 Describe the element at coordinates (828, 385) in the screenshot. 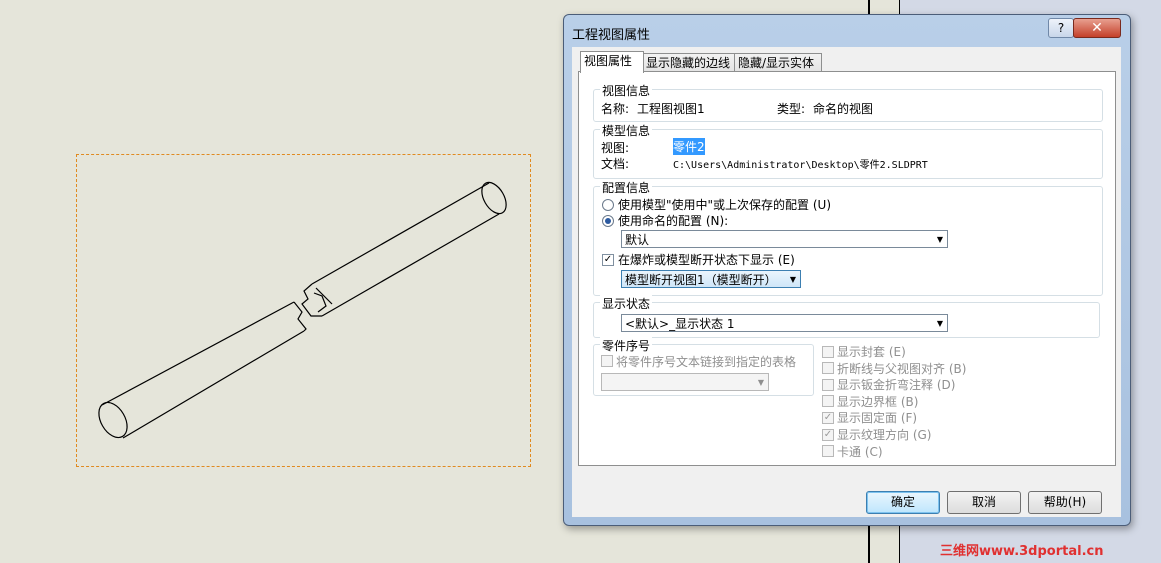

I see `sheetmetal-notes-checkbox` at that location.